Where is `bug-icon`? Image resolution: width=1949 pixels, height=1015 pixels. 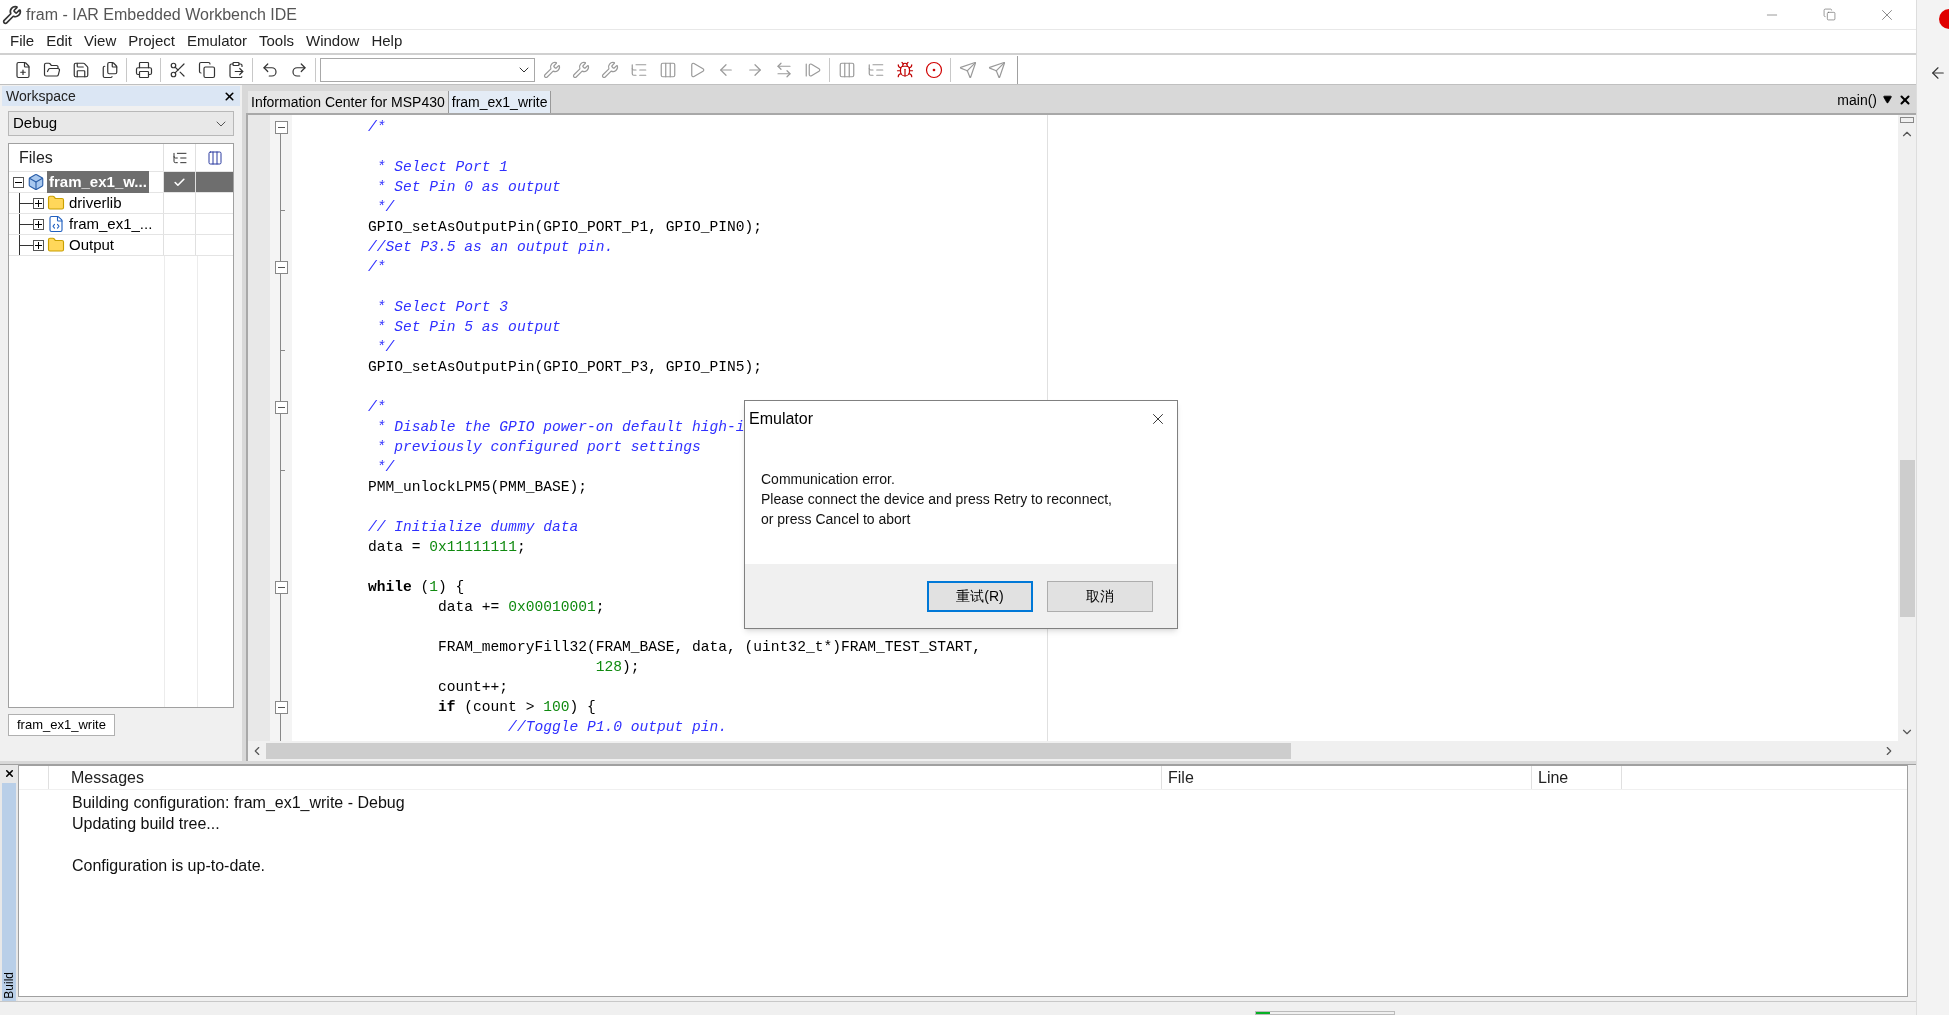
bug-icon is located at coordinates (904, 69).